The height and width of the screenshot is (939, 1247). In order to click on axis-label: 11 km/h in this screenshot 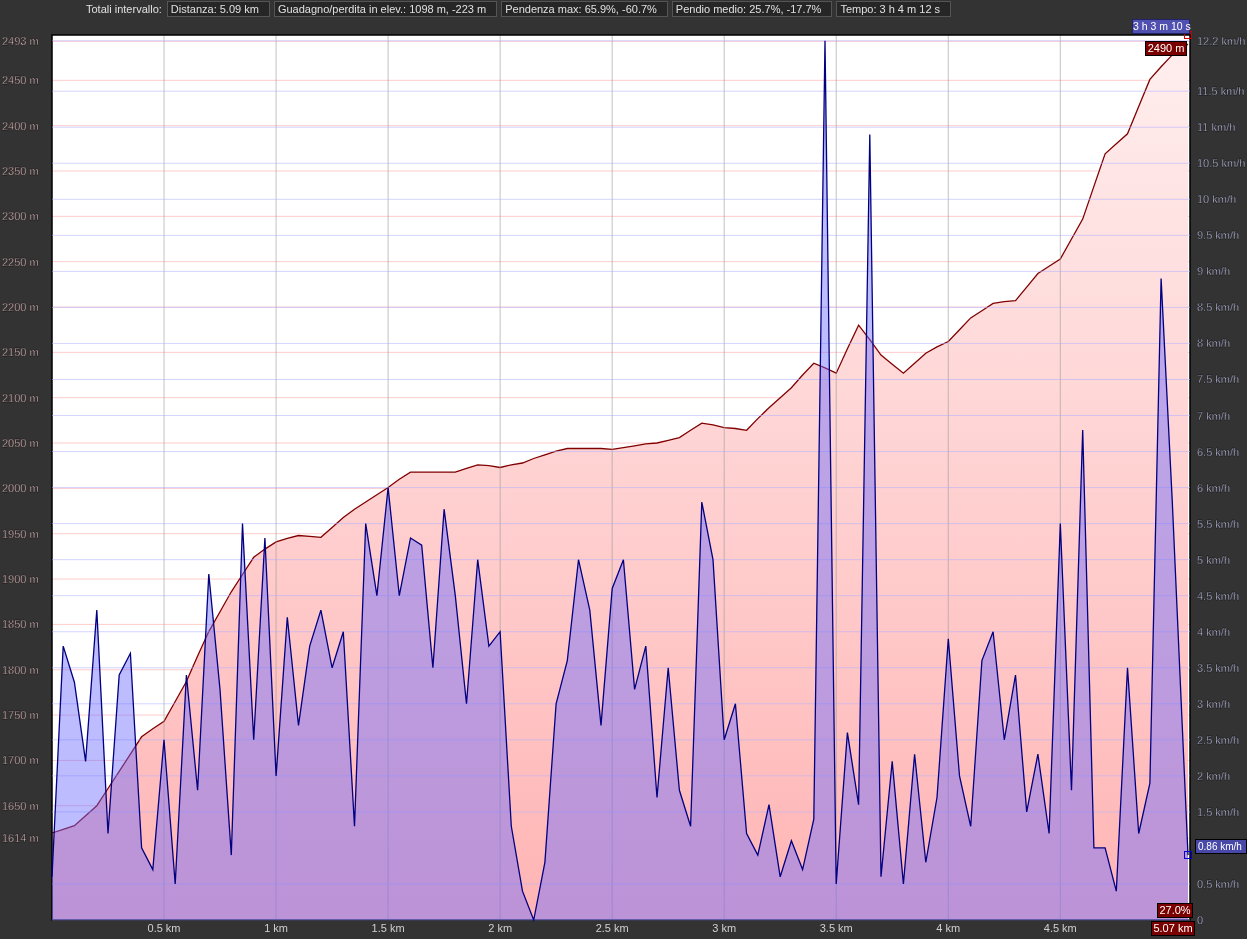, I will do `click(1216, 127)`.